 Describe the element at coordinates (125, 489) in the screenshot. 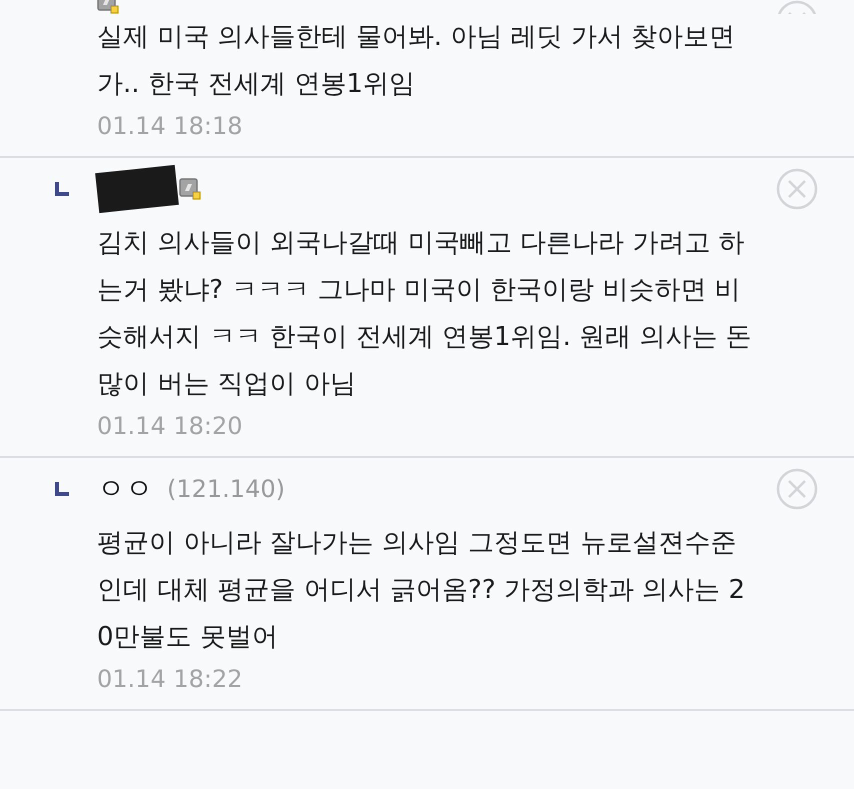

I see `author-name: ㅇㅇ` at that location.